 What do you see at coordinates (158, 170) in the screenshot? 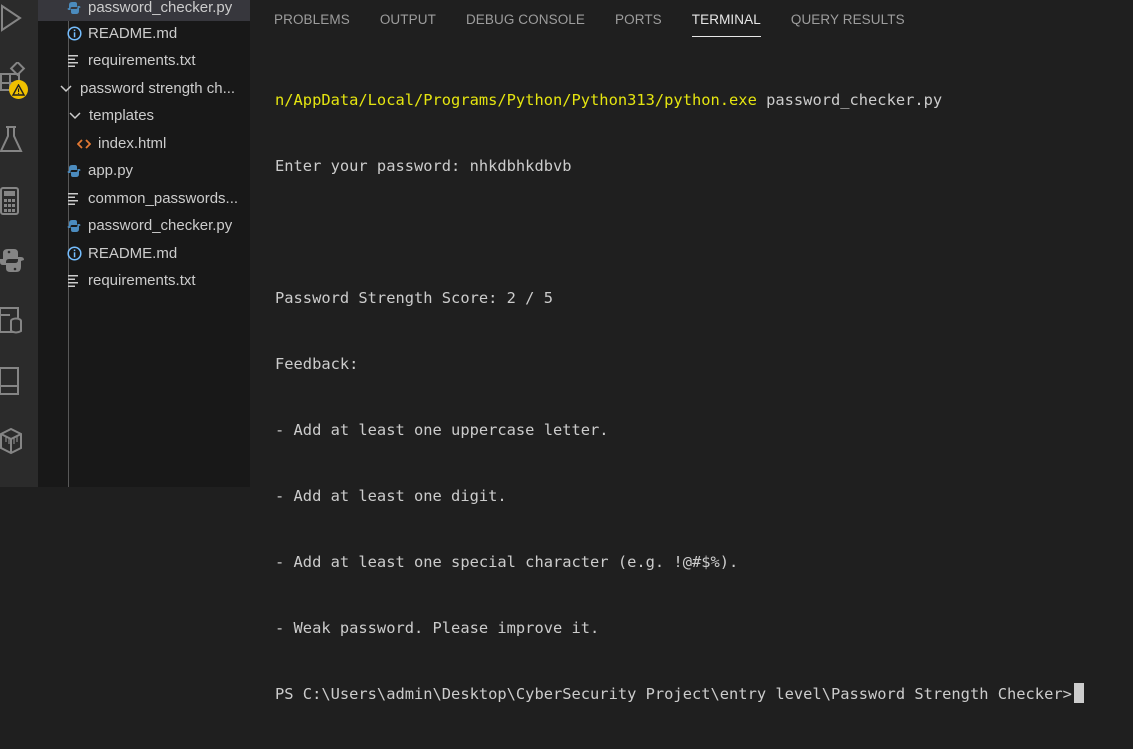
I see `tree-item-app-py: app.py` at bounding box center [158, 170].